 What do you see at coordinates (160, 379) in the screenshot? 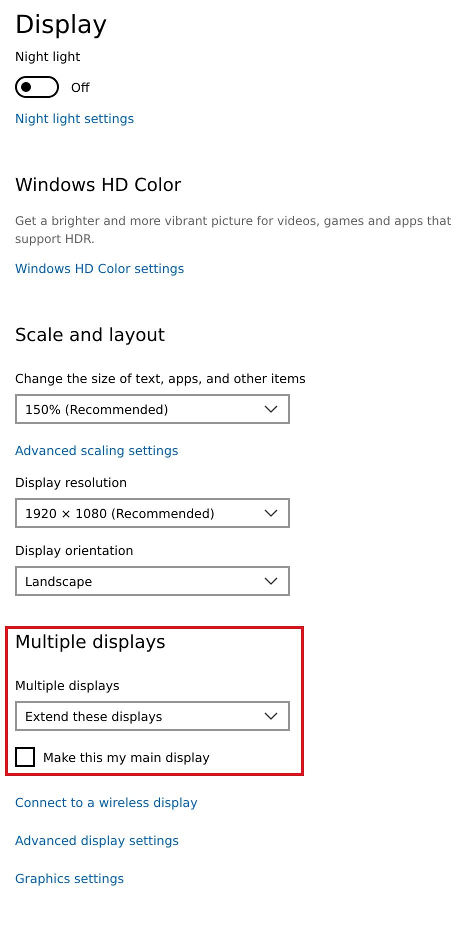
I see `field-label: Change the size of text, apps, and other items` at bounding box center [160, 379].